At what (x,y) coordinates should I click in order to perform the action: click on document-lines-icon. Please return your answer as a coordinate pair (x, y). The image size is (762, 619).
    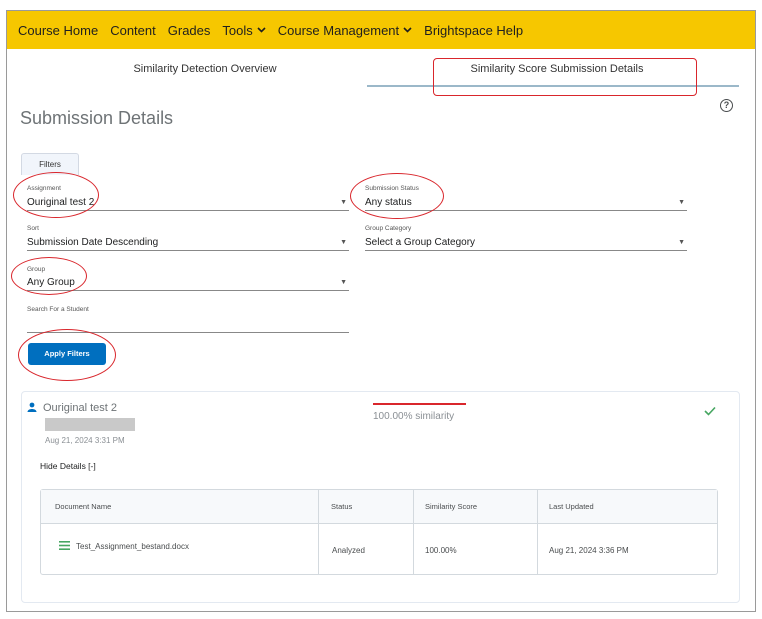
    Looking at the image, I should click on (64, 546).